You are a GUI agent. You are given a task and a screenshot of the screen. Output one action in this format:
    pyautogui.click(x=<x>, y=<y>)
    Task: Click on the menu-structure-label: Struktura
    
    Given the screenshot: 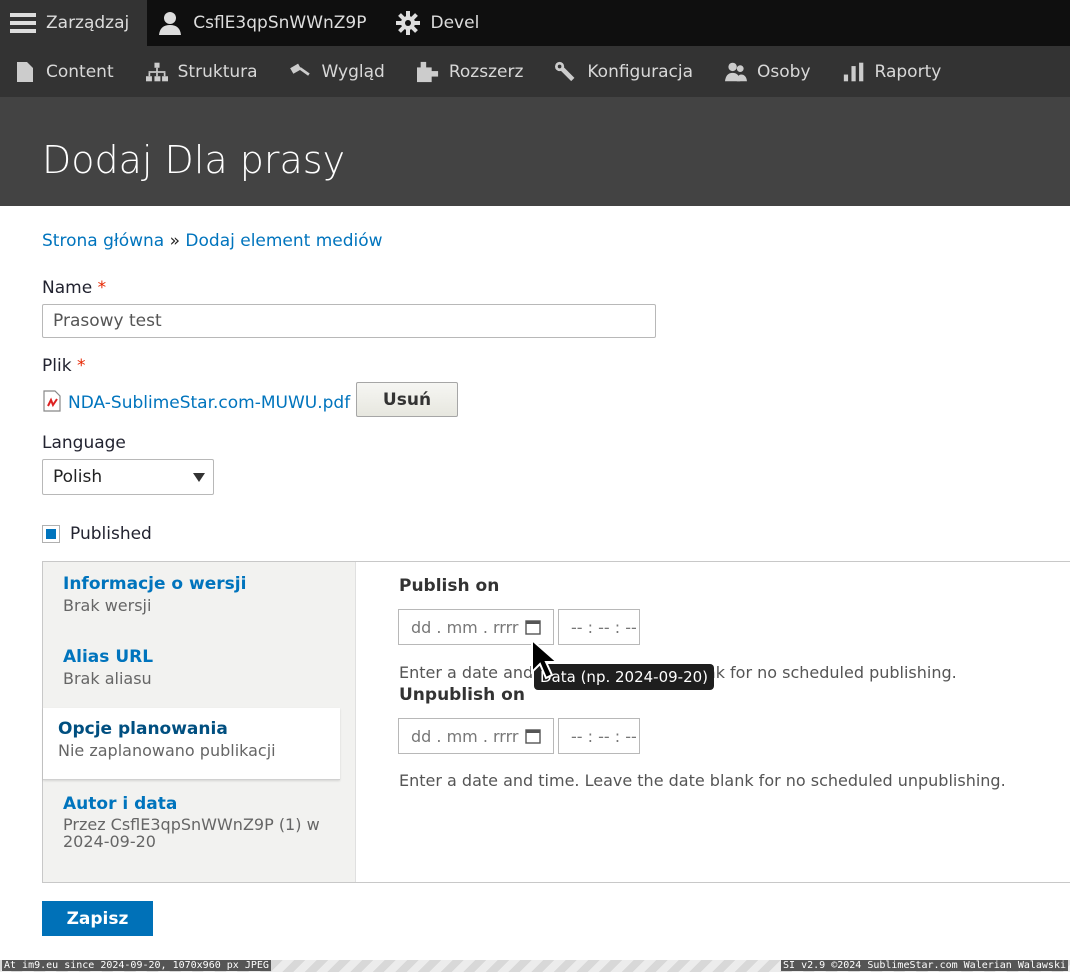 What is the action you would take?
    pyautogui.click(x=217, y=71)
    